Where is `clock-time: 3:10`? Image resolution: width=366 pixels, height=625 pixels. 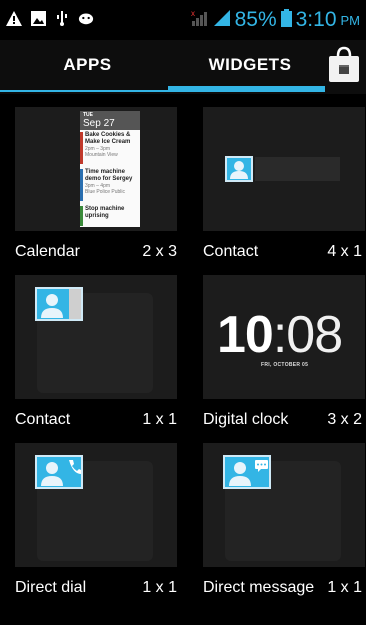
clock-time: 3:10 is located at coordinates (316, 19).